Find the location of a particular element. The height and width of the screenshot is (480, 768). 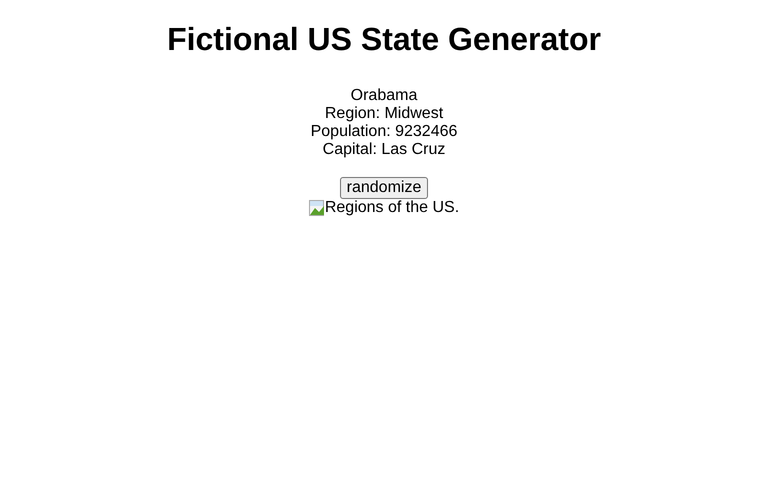

page-title: Fictional US State Generator is located at coordinates (384, 39).